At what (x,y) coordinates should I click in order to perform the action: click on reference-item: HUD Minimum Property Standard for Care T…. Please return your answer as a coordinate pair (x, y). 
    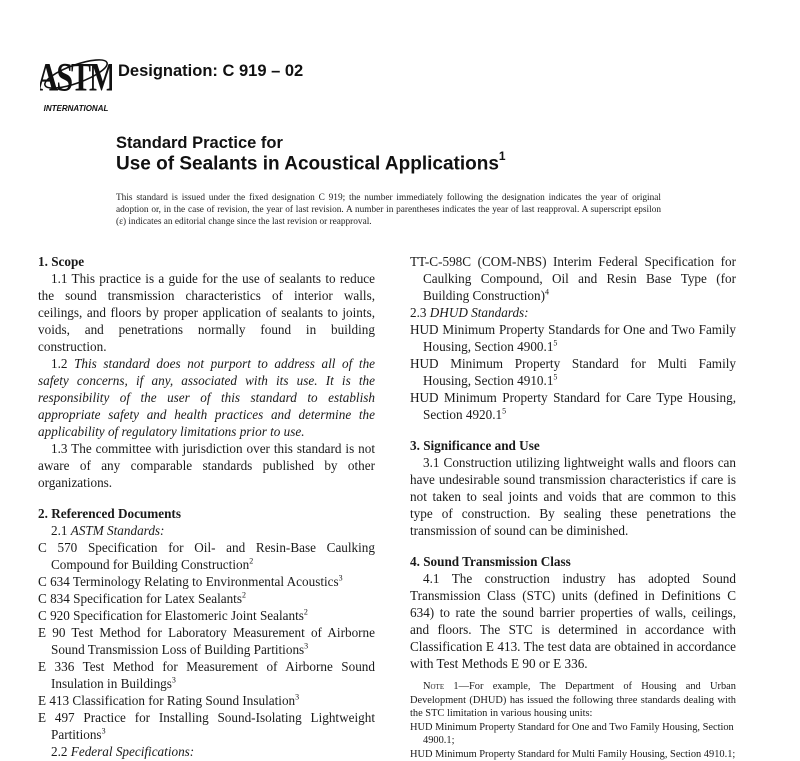
    Looking at the image, I should click on (573, 406).